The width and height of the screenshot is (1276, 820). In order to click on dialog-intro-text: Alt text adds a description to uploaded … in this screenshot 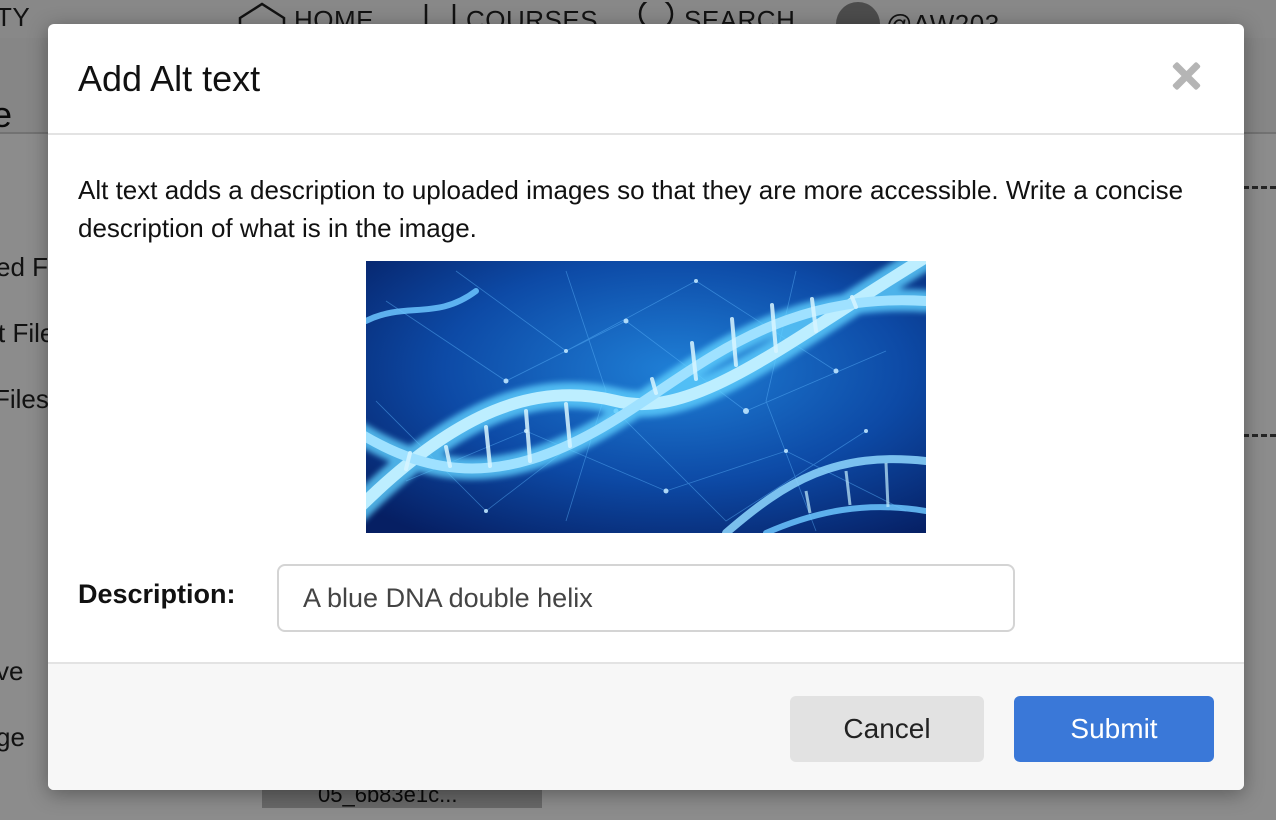, I will do `click(631, 209)`.